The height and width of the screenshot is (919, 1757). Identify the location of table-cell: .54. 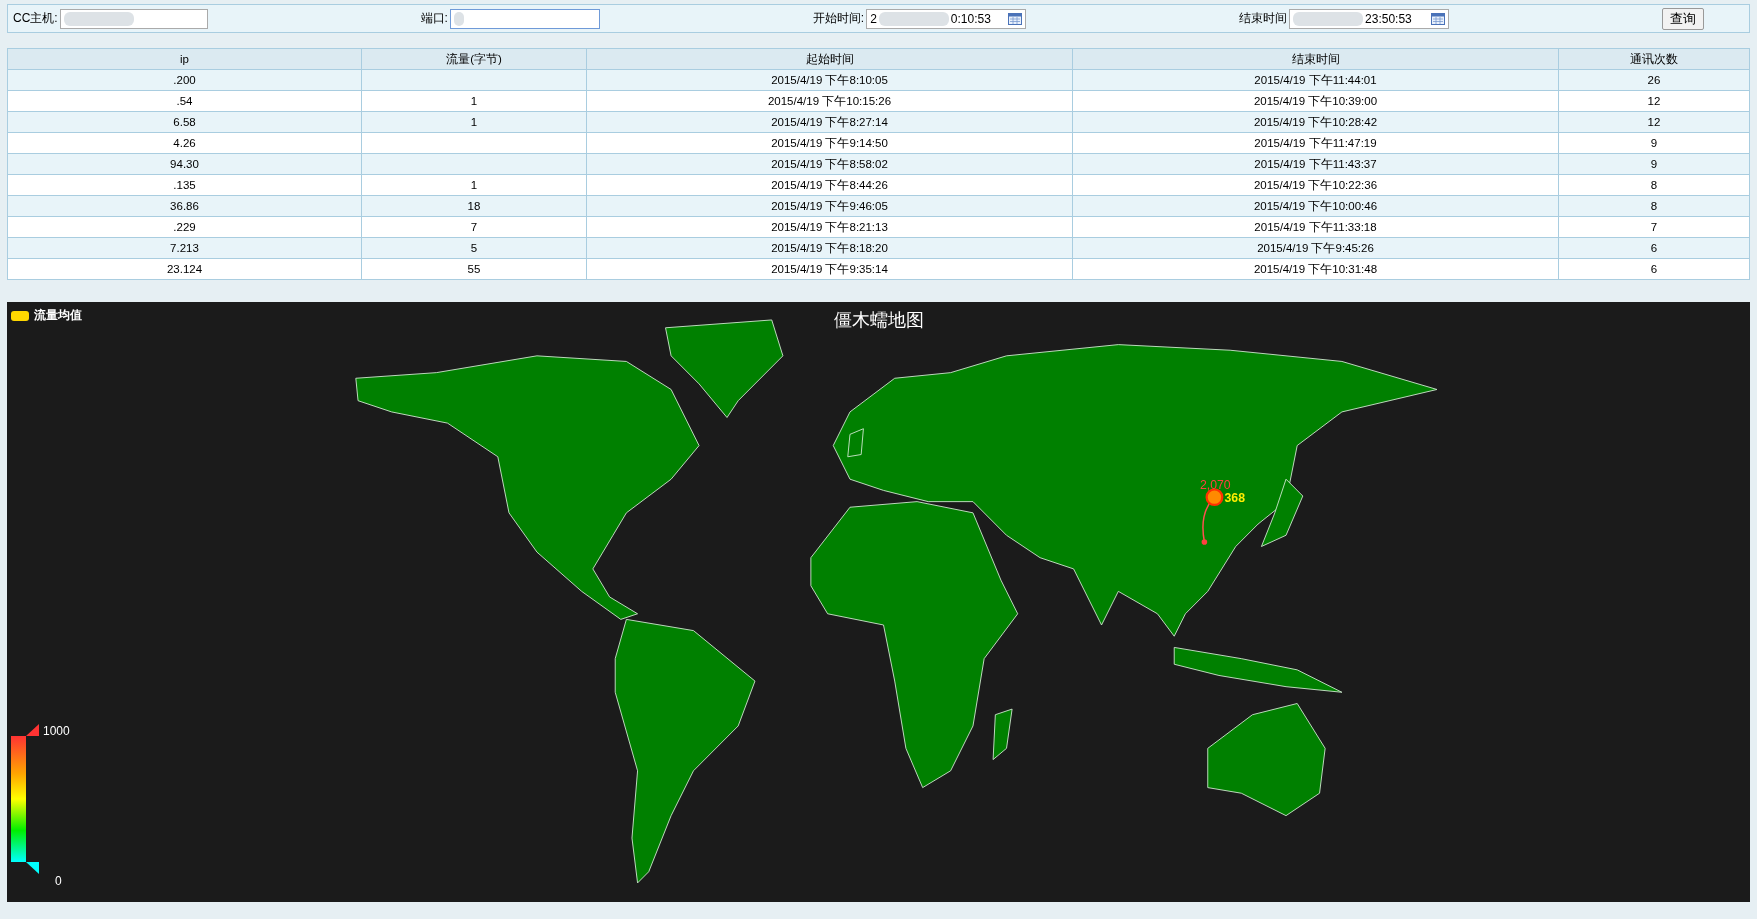
(184, 101).